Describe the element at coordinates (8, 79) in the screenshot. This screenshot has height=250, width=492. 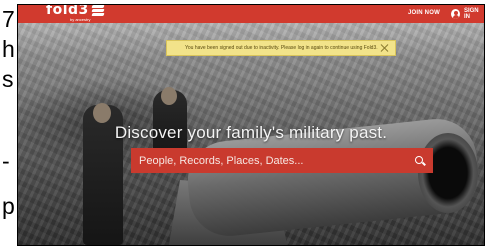
I see `left-edge-char: s` at that location.